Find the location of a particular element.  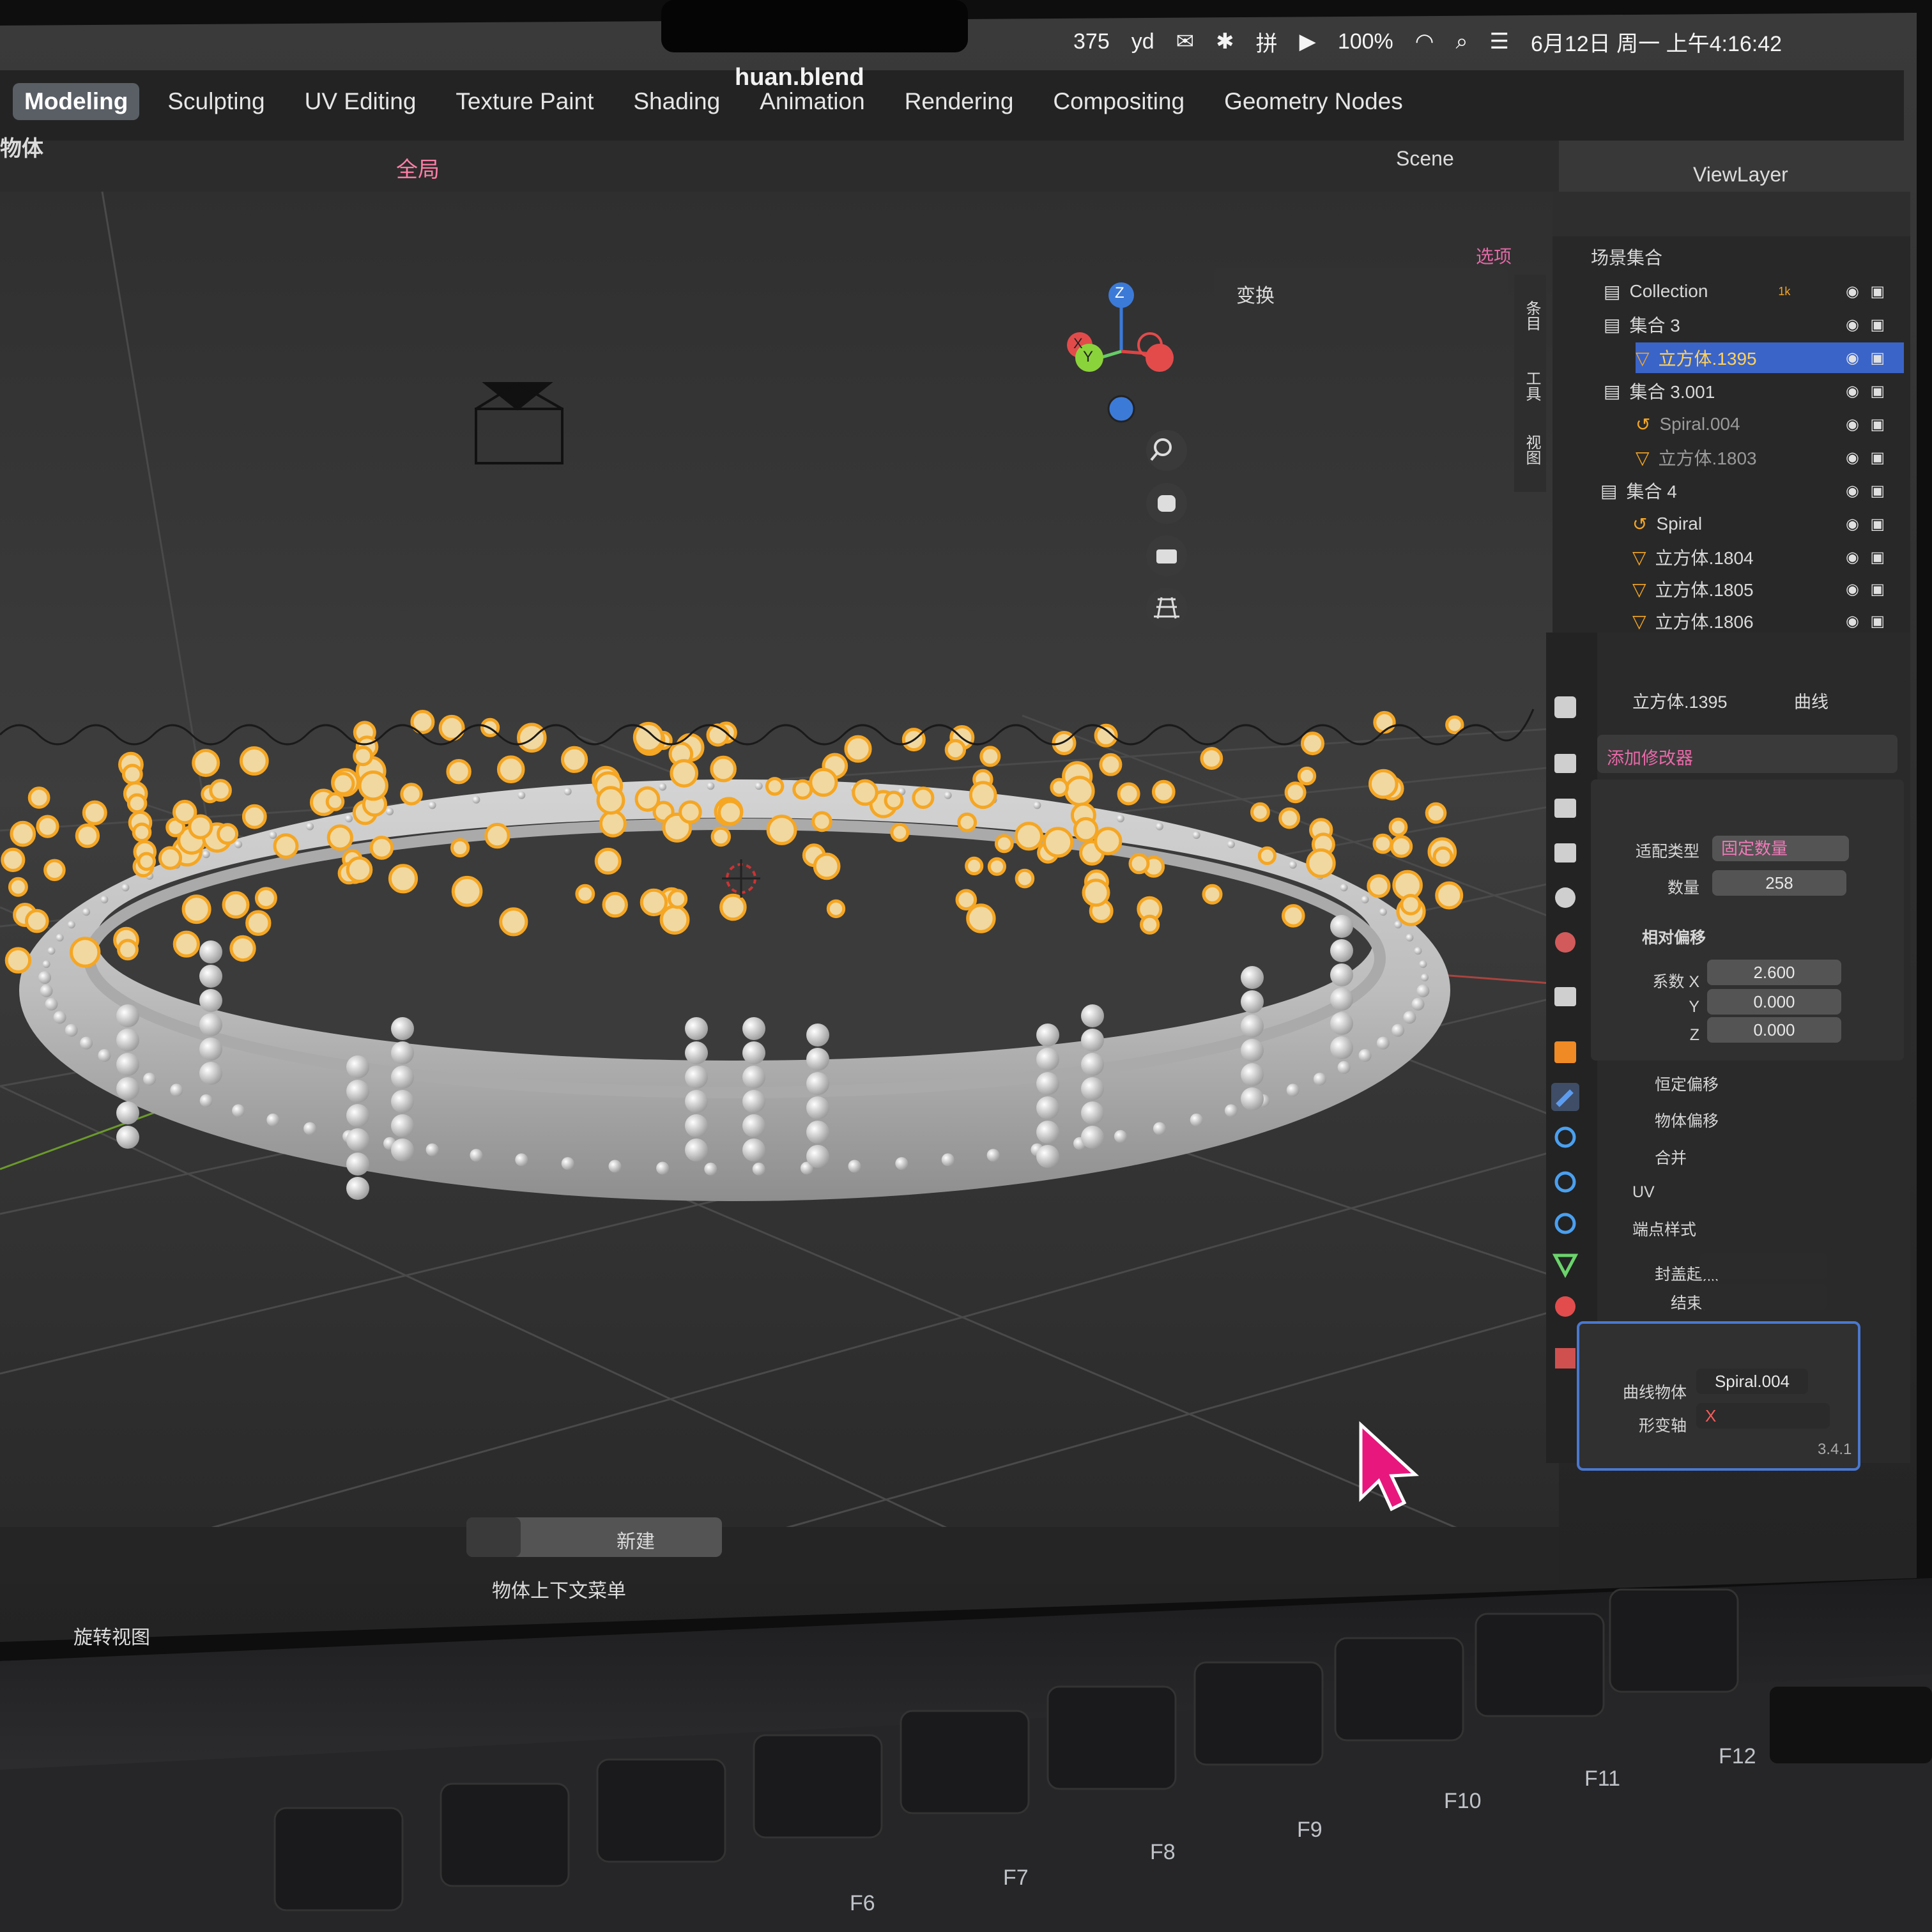

input-method-icon: 拼 is located at coordinates (1267, 41).